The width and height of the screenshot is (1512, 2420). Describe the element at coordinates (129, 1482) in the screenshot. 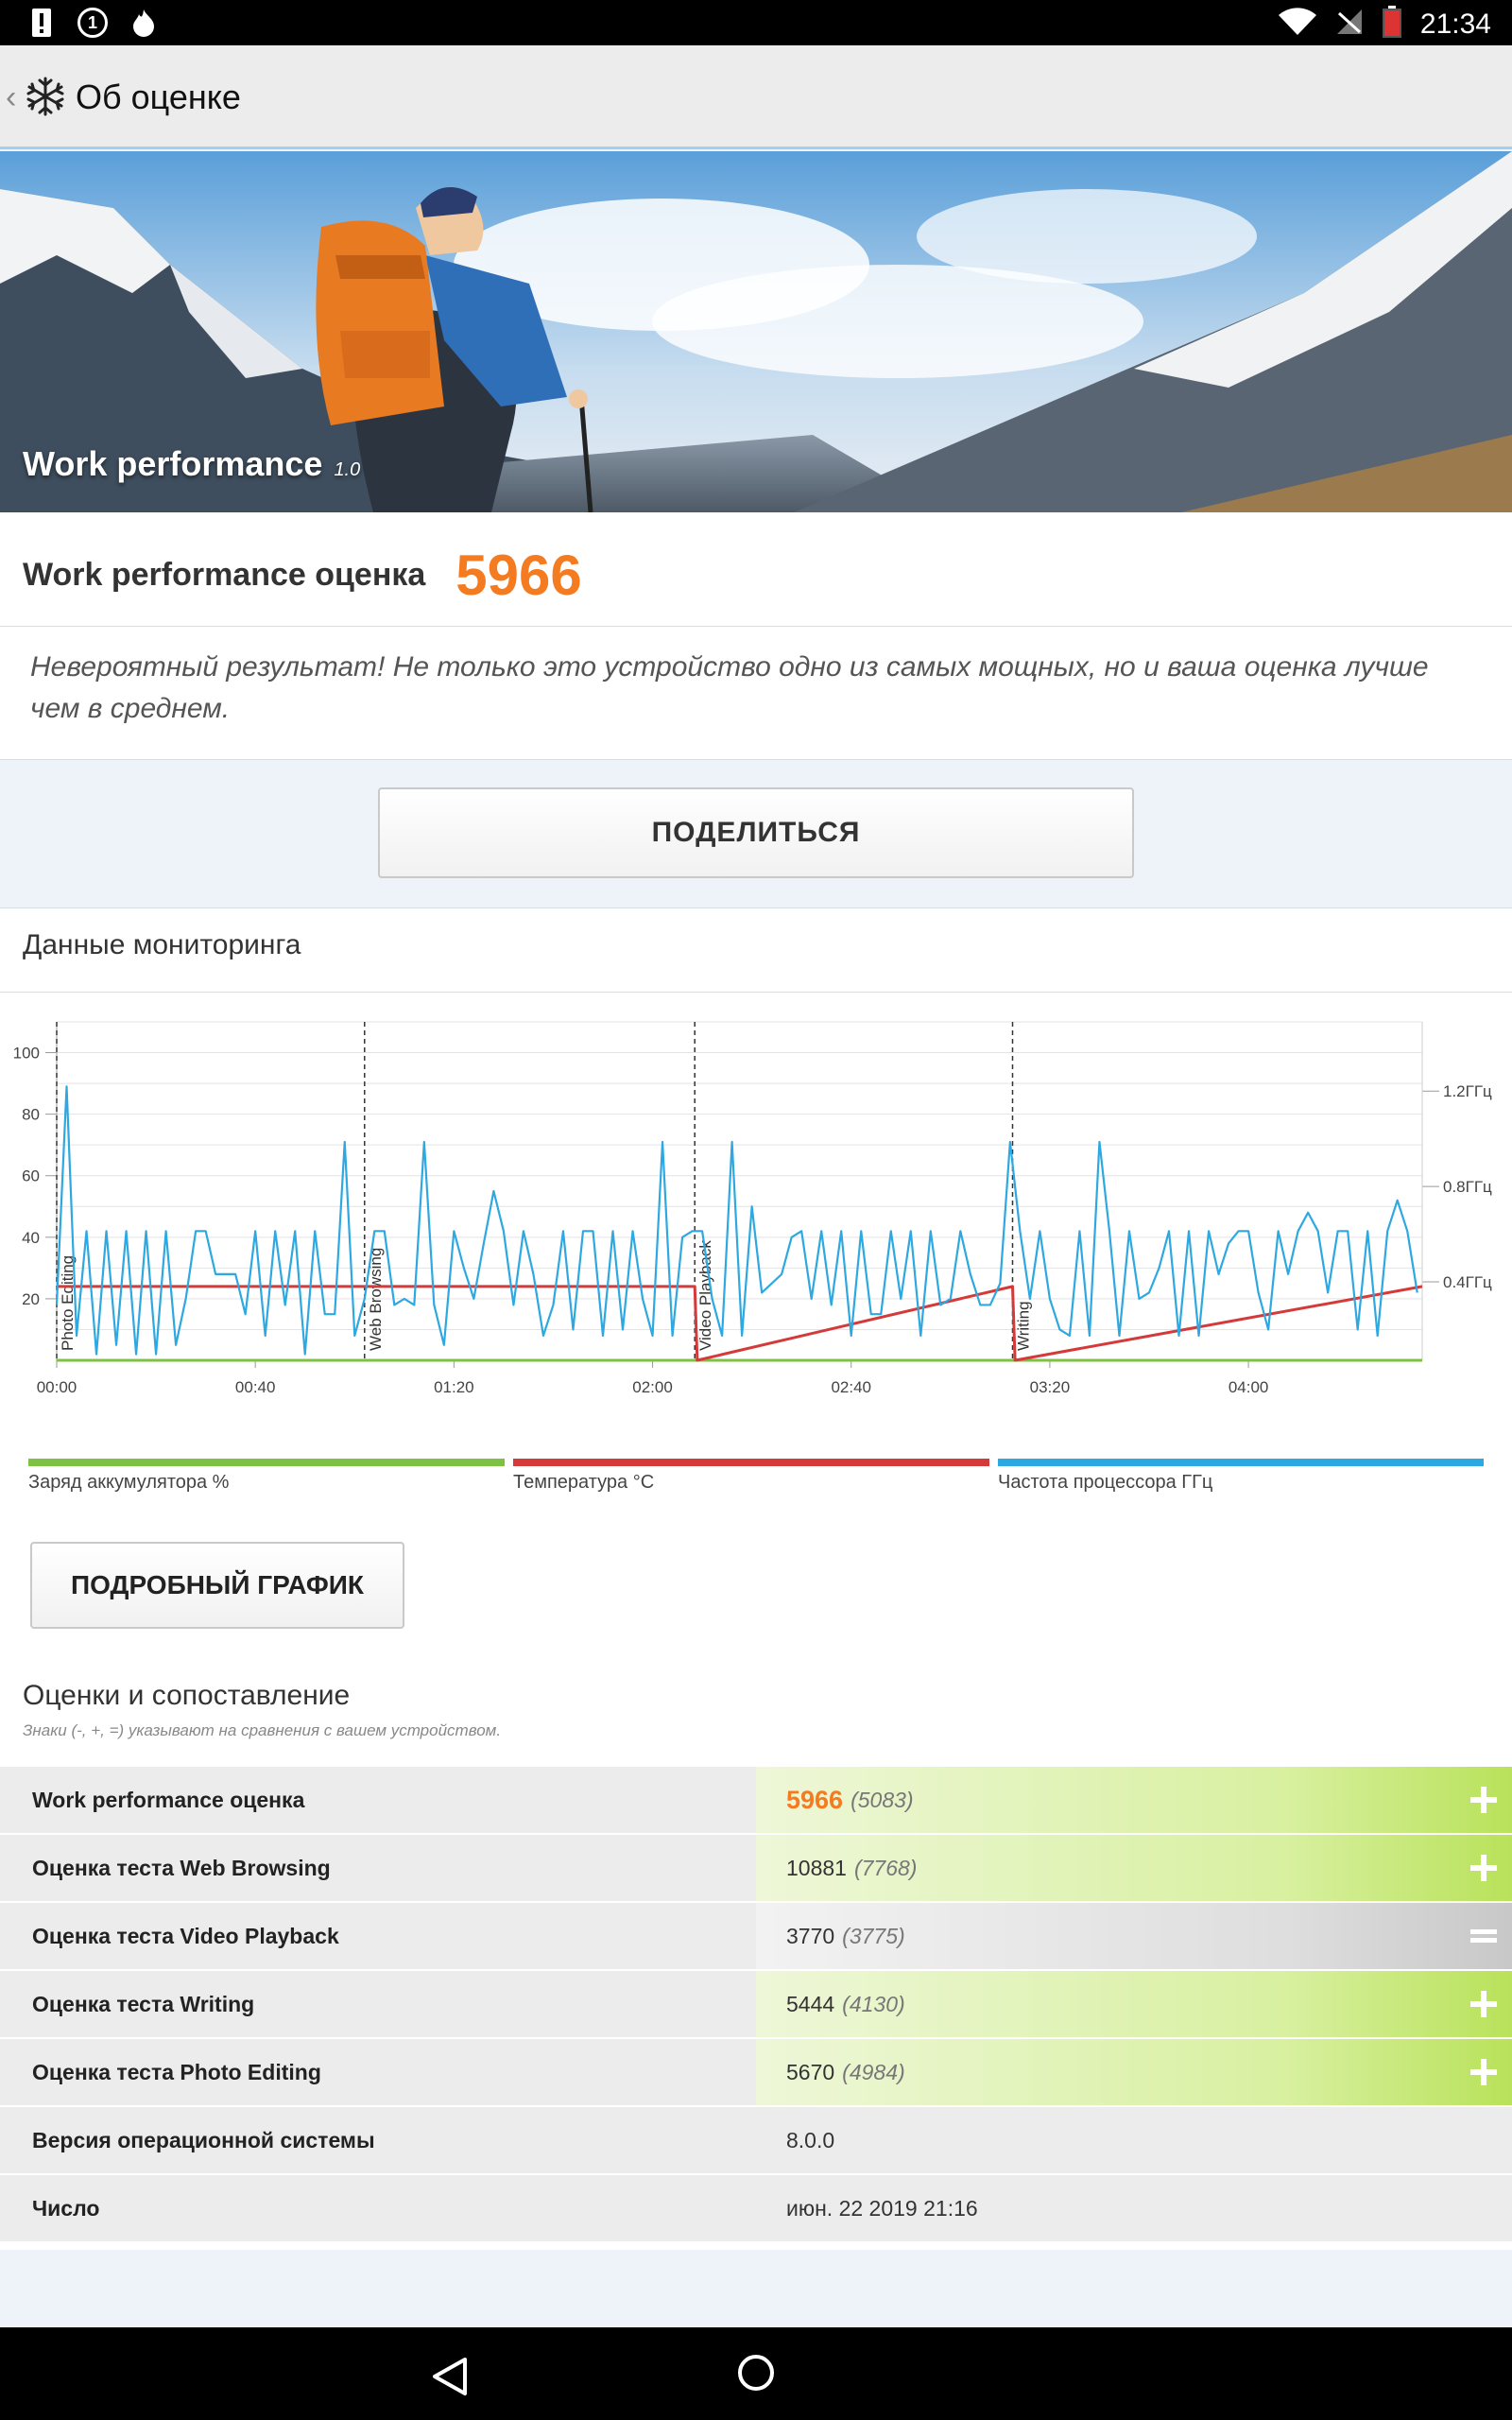

I see `legend-battery-label: Заряд аккумулятора %` at that location.